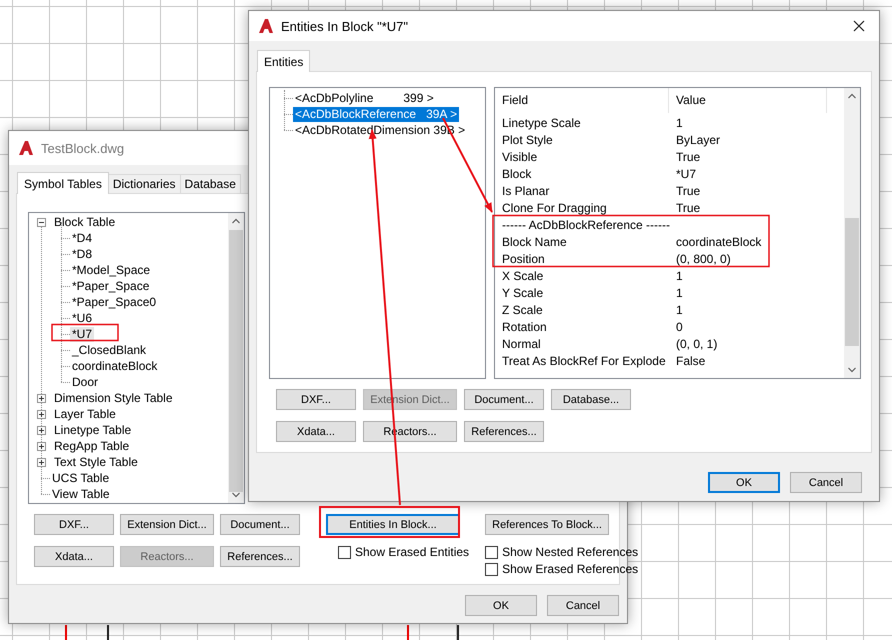  What do you see at coordinates (81, 494) in the screenshot?
I see `tree-item: View Table` at bounding box center [81, 494].